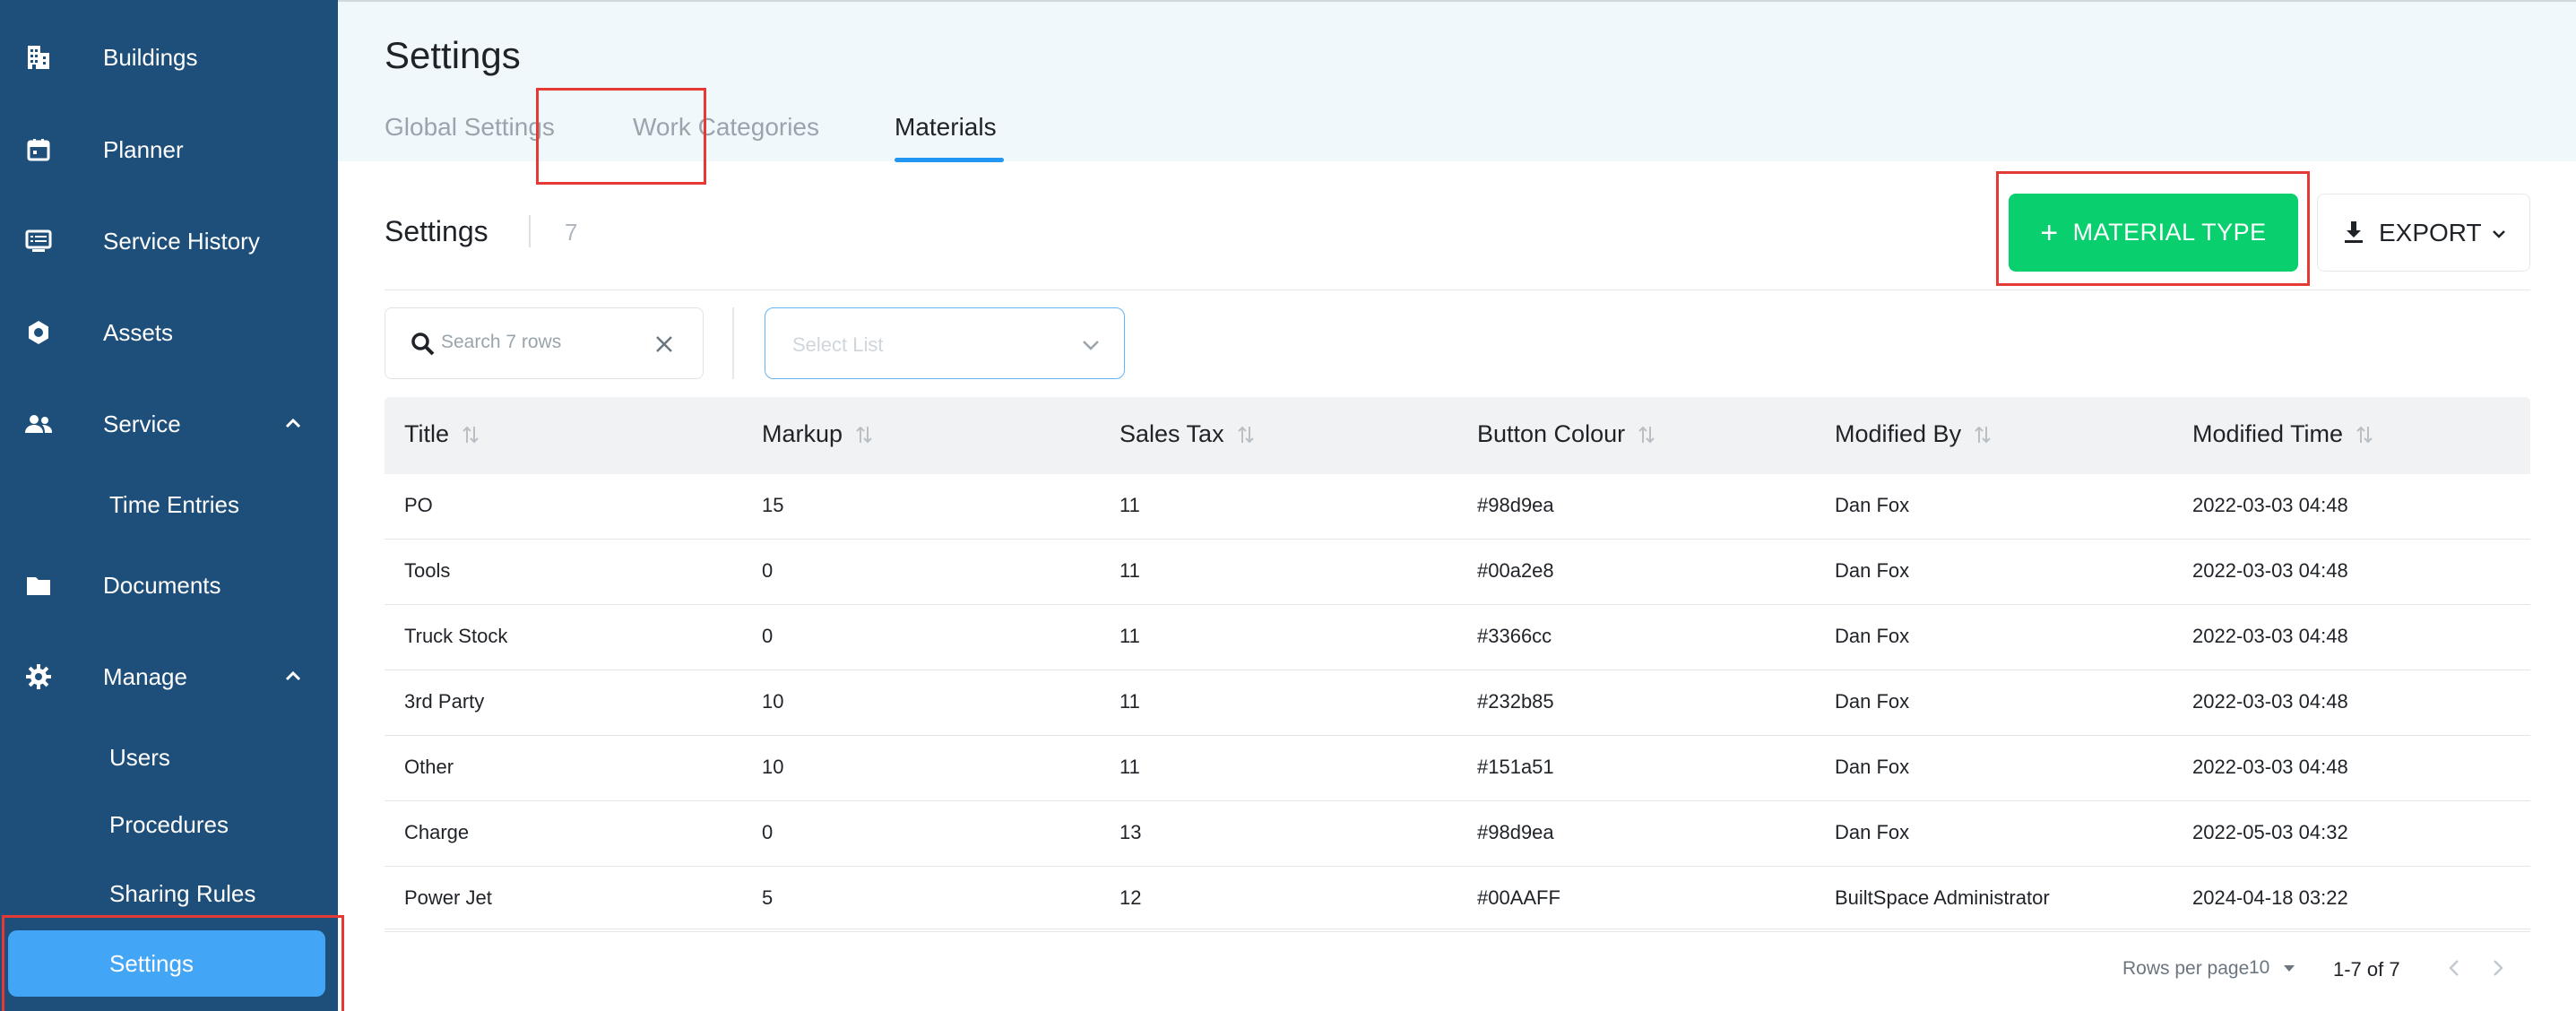 The height and width of the screenshot is (1011, 2576). Describe the element at coordinates (470, 128) in the screenshot. I see `tab-global-settings: Global Settings` at that location.